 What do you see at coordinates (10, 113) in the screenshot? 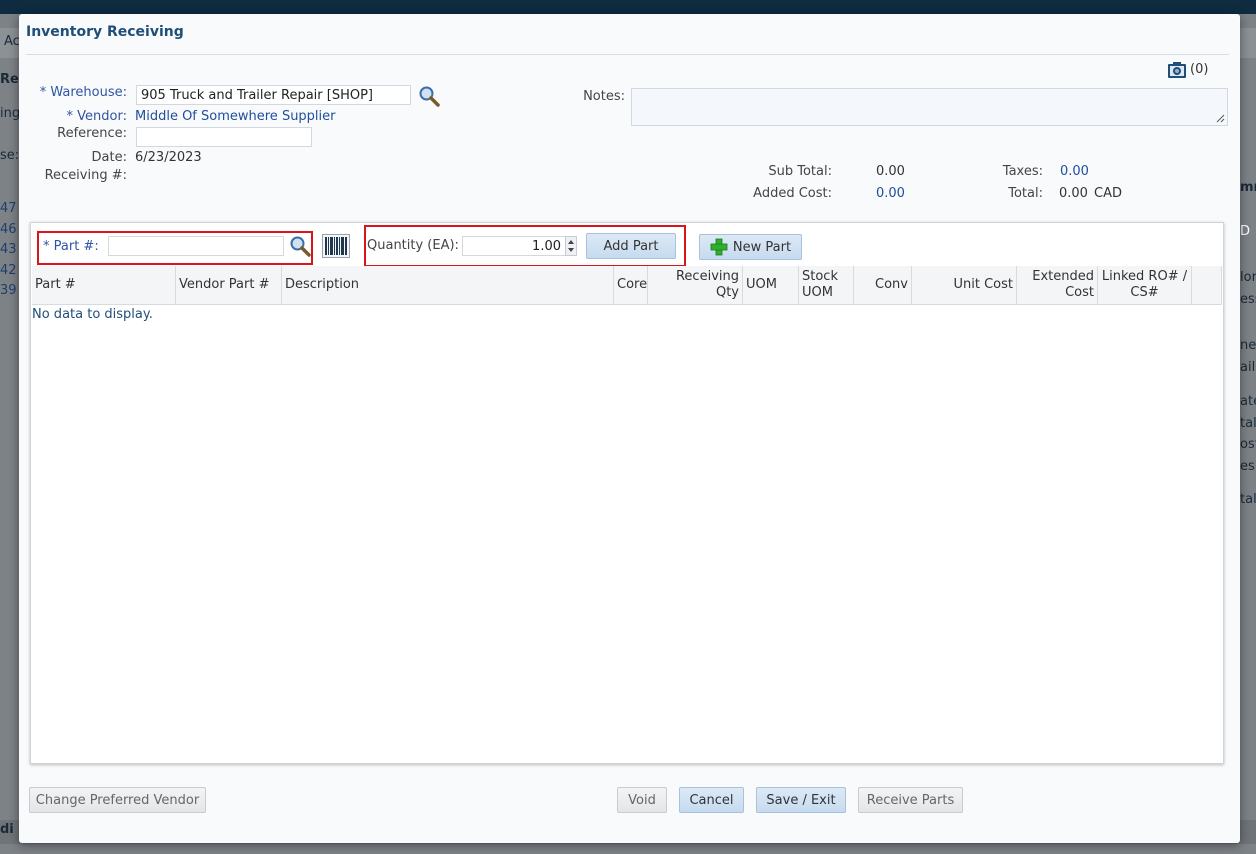
I see `background-label: ing` at bounding box center [10, 113].